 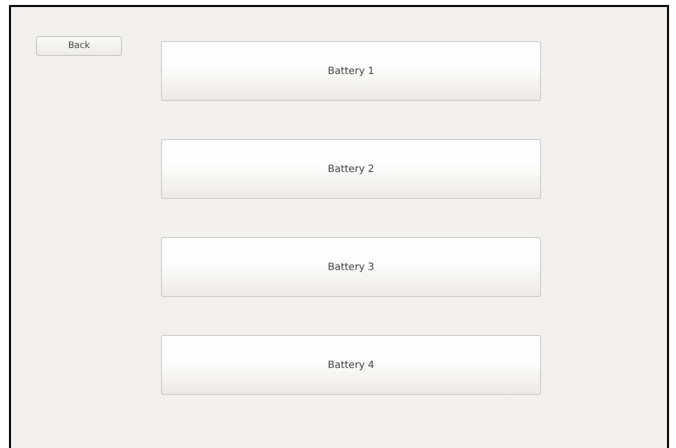 I want to click on battery-button: Battery 3, so click(x=351, y=267).